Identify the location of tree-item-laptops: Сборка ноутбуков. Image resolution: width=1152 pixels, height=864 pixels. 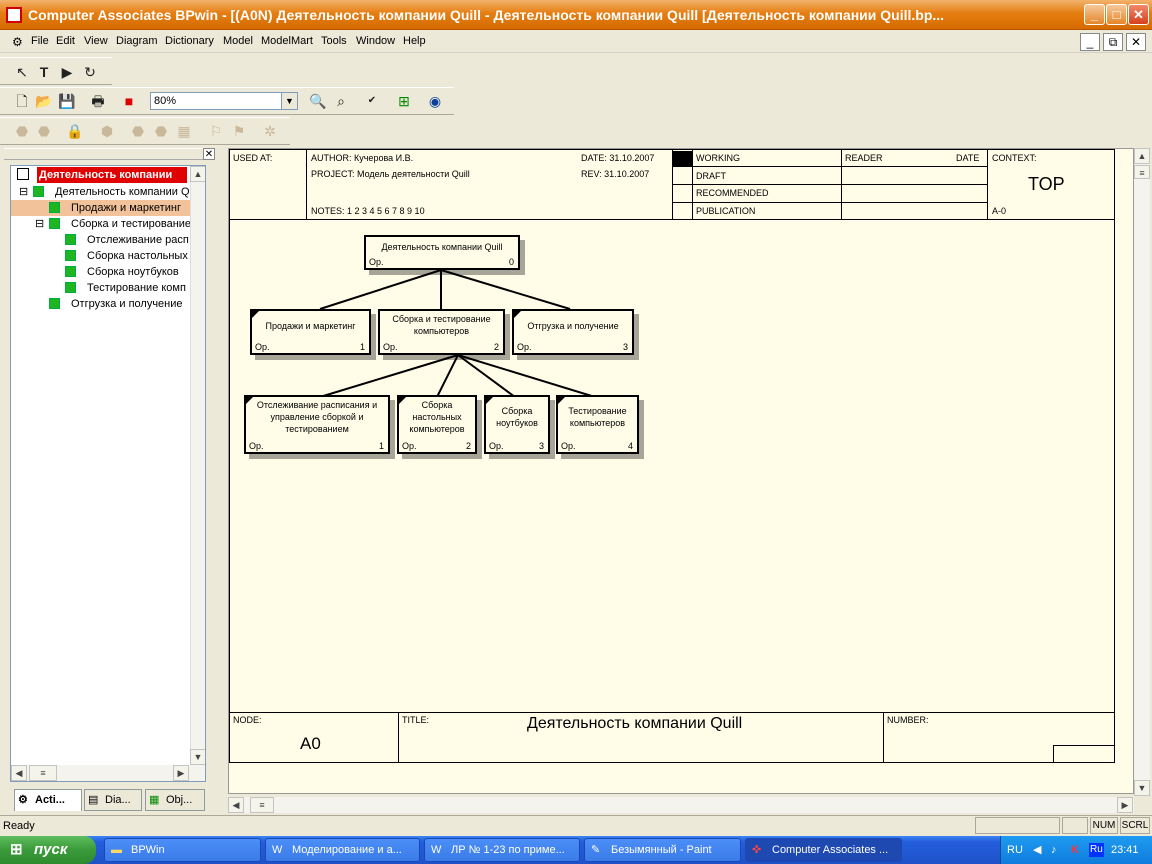
(142, 272).